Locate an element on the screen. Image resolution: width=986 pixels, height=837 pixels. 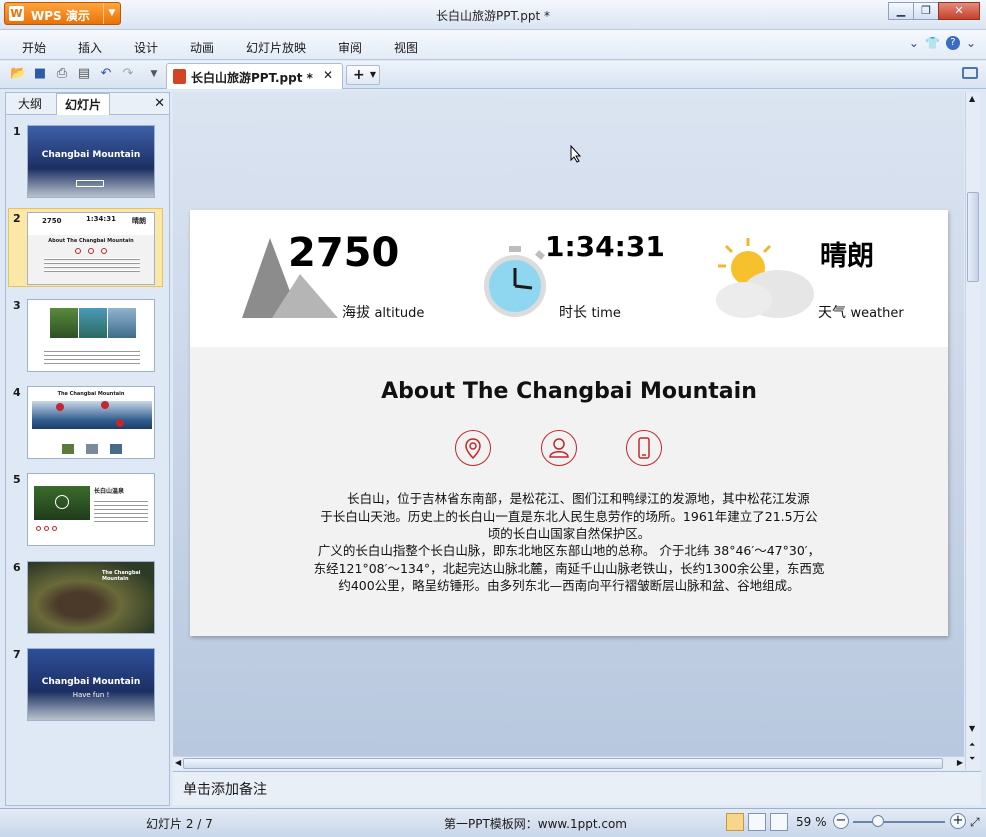
scroll-down-icon: ▼ is located at coordinates (972, 728).